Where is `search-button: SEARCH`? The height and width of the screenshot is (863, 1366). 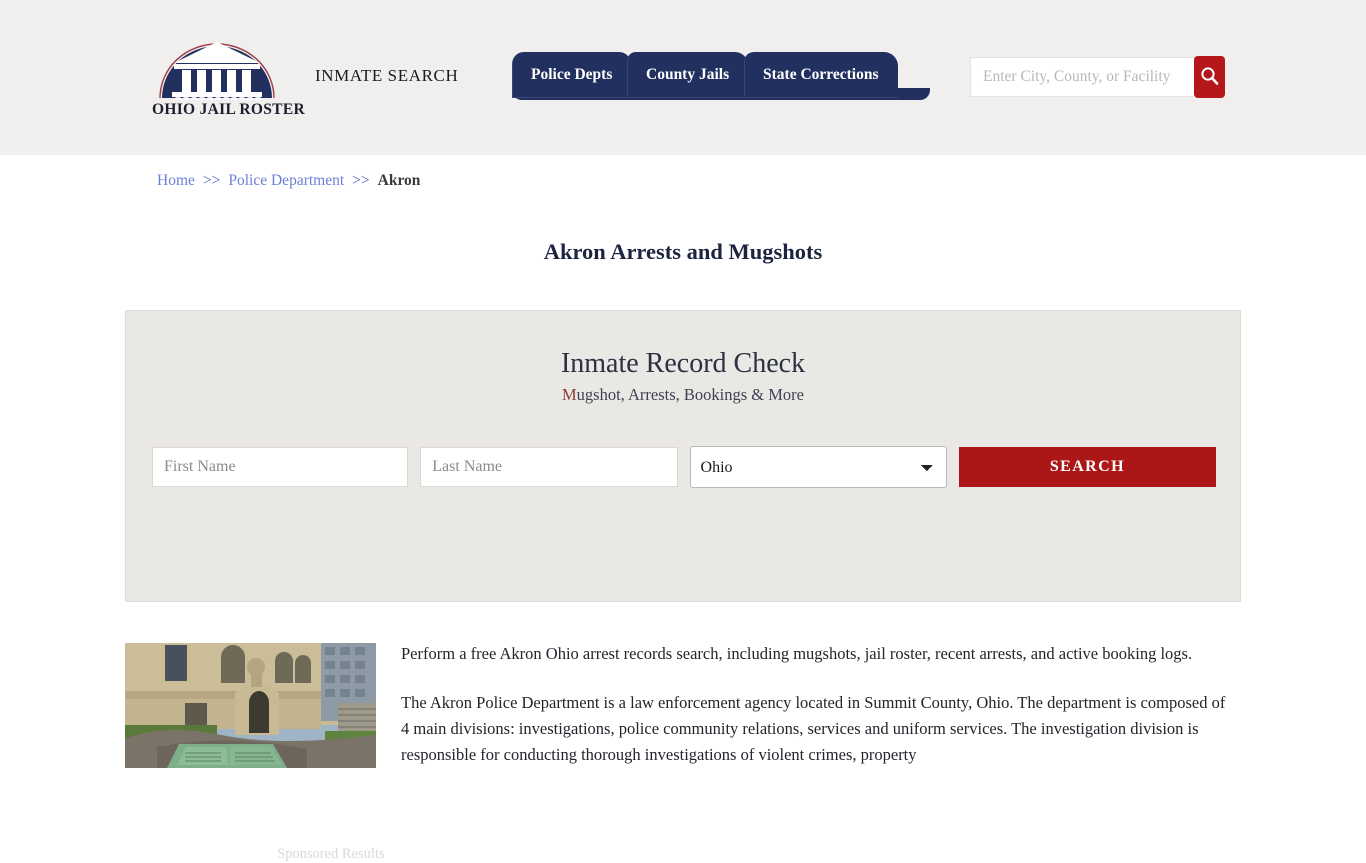 search-button: SEARCH is located at coordinates (1087, 467).